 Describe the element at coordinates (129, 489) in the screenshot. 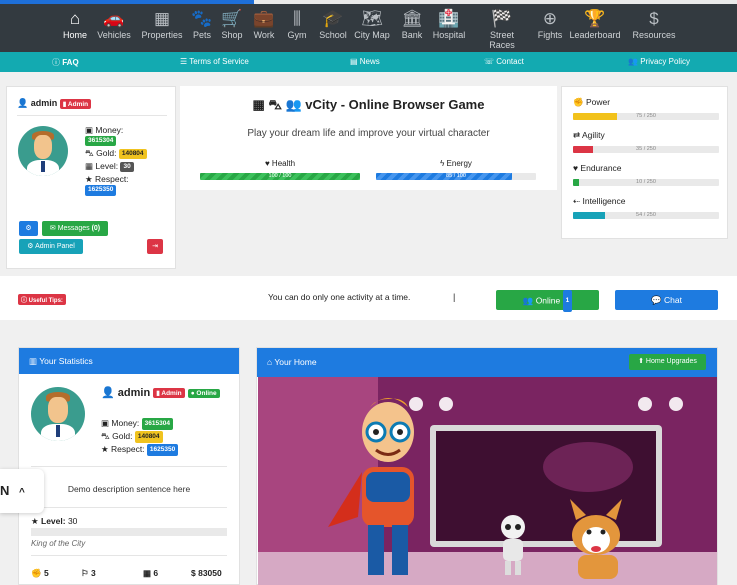

I see `stats-description: Demo description sentence here` at that location.